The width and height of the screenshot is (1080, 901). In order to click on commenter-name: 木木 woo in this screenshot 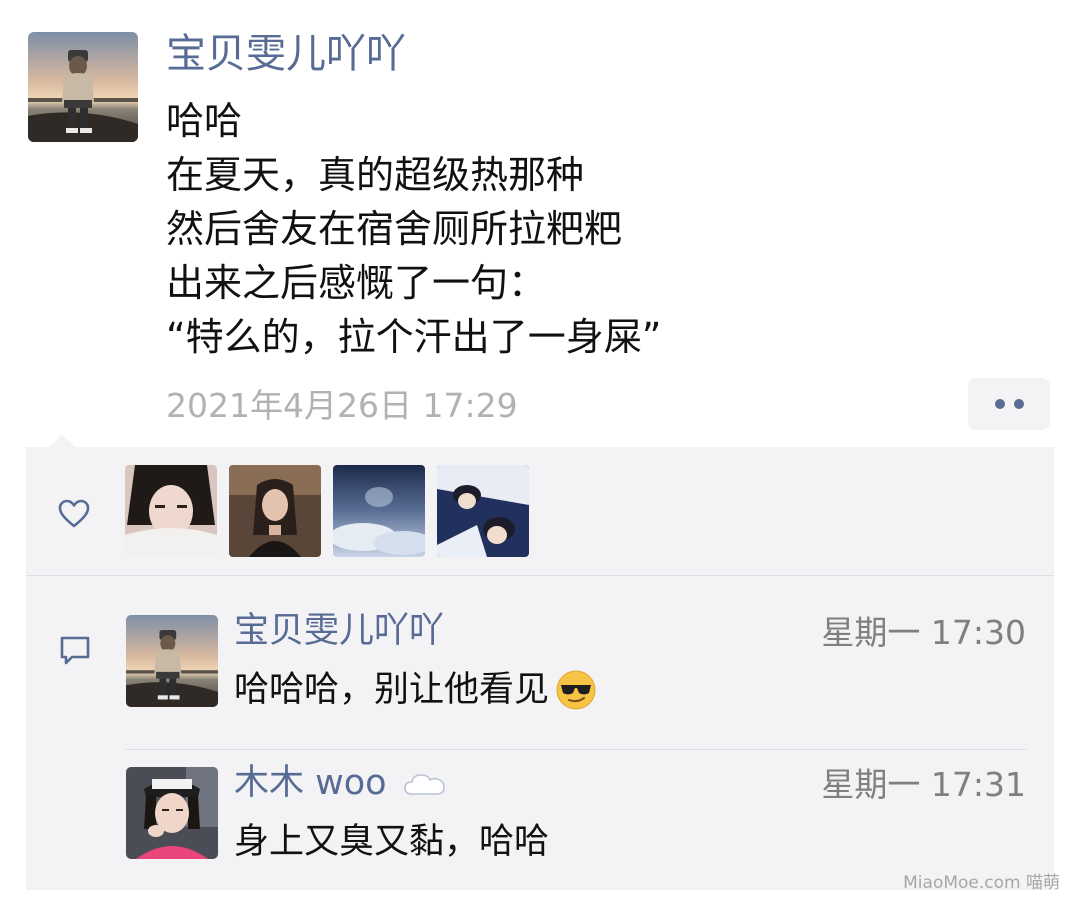, I will do `click(341, 783)`.